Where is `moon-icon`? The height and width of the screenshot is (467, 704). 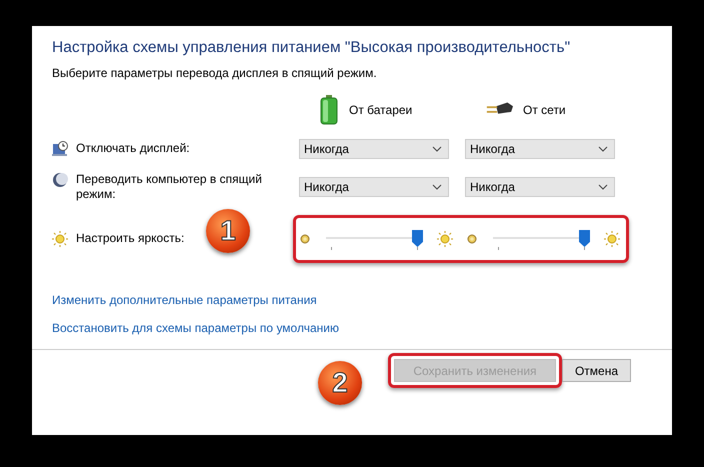 moon-icon is located at coordinates (60, 180).